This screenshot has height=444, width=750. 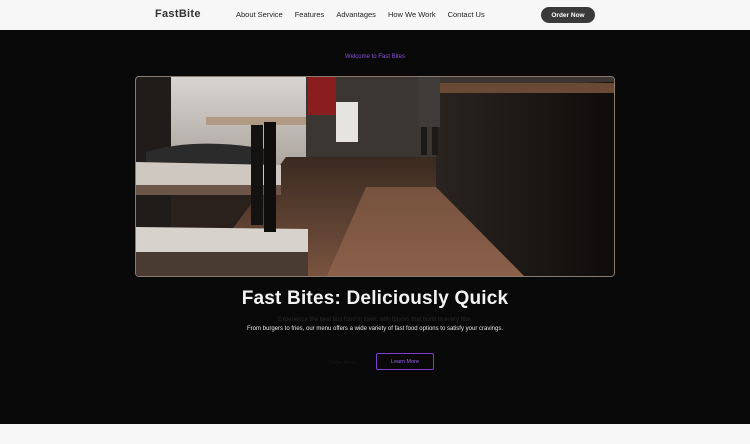 I want to click on nav-link-how-we-work: How We Work, so click(x=412, y=14).